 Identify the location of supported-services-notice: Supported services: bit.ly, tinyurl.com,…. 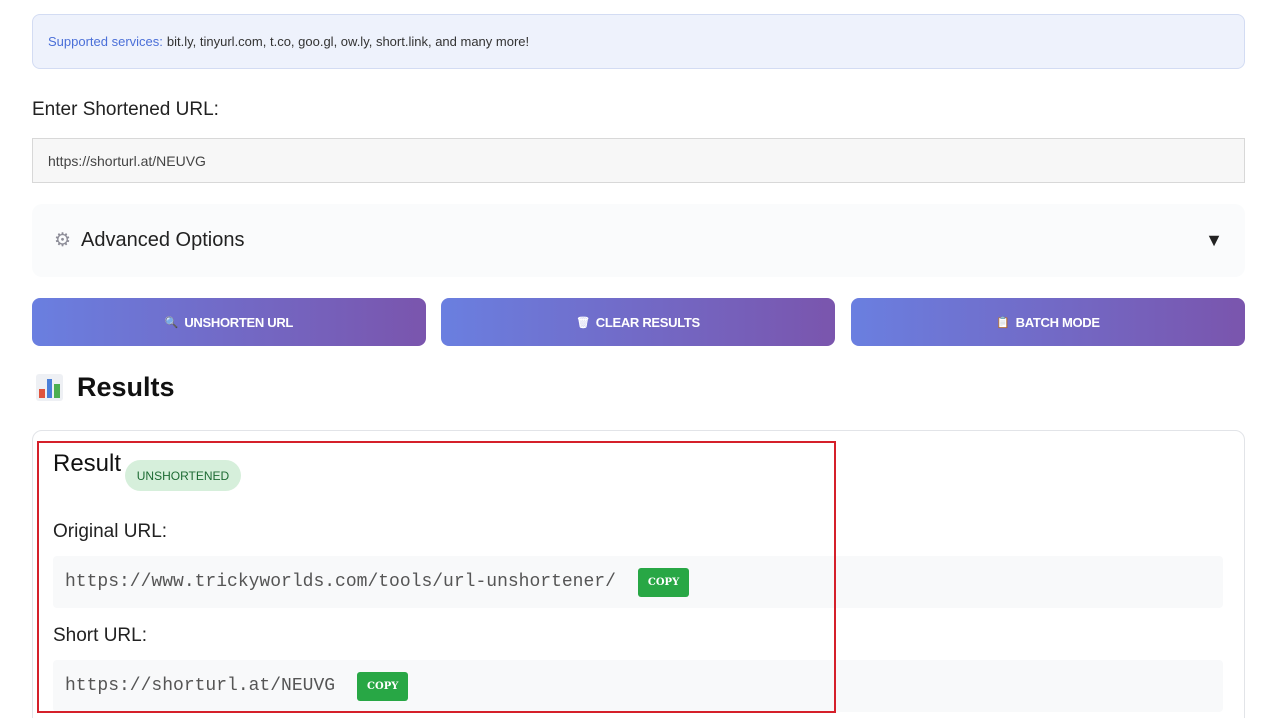
(638, 41).